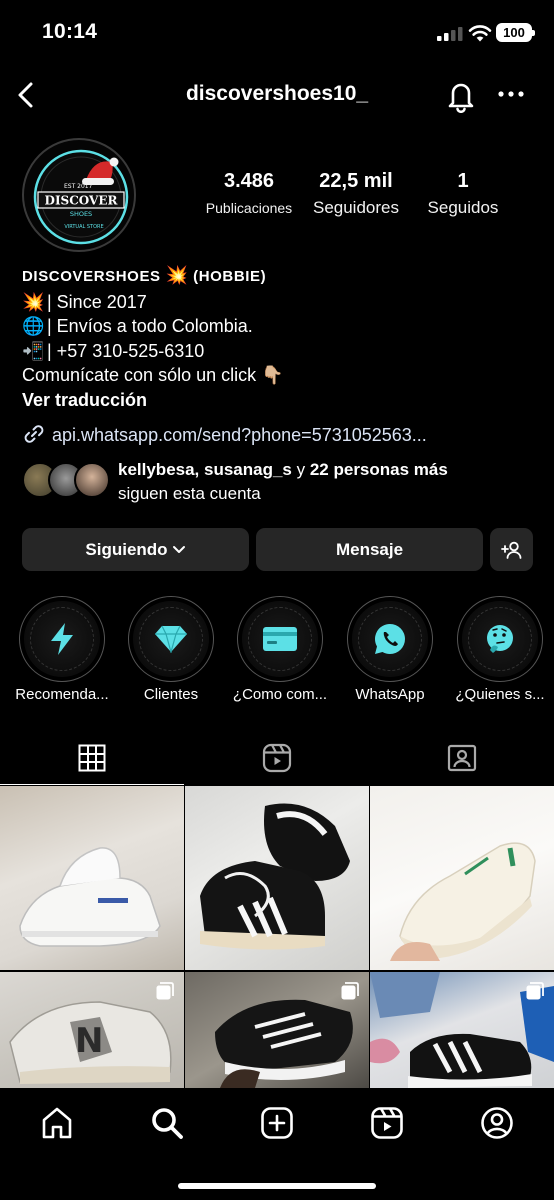  I want to click on whatsapp-icon, so click(389, 639).